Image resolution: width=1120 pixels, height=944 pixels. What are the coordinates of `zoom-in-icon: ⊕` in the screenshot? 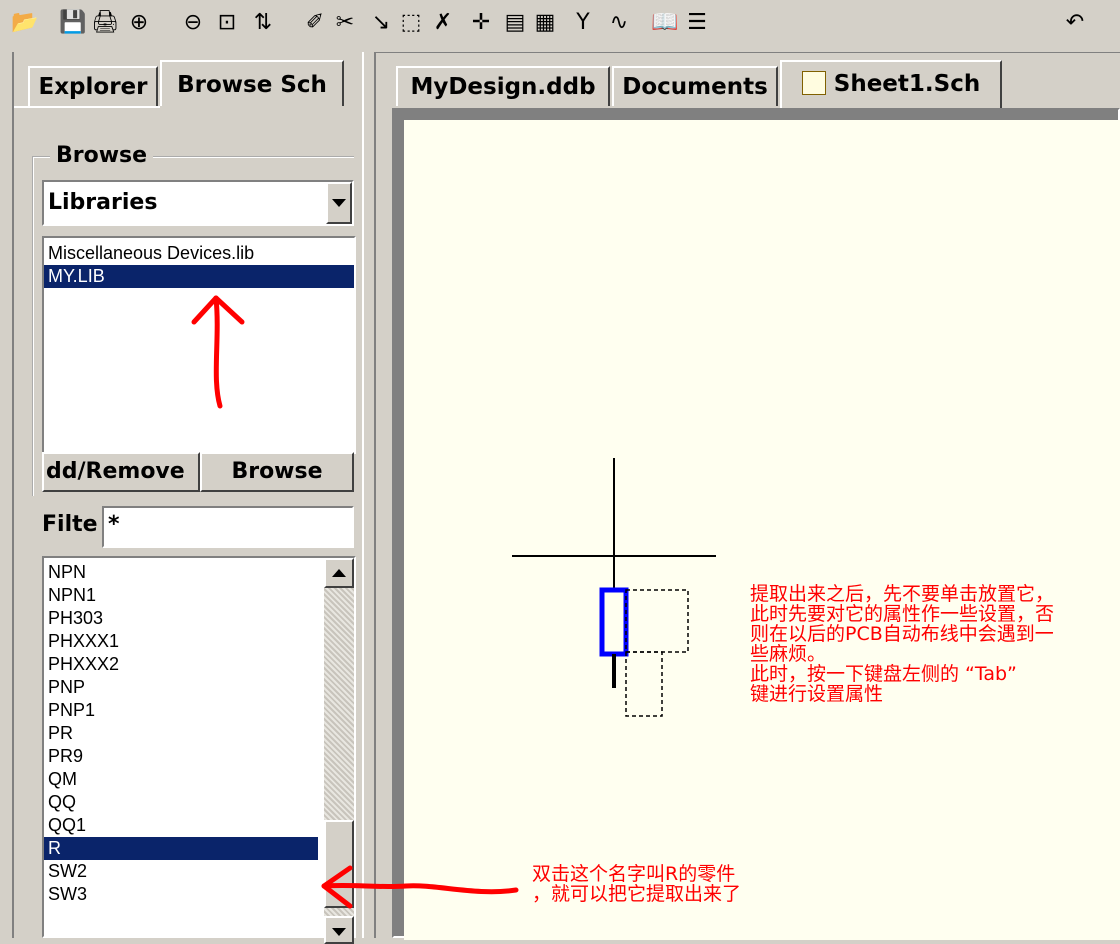 It's located at (139, 23).